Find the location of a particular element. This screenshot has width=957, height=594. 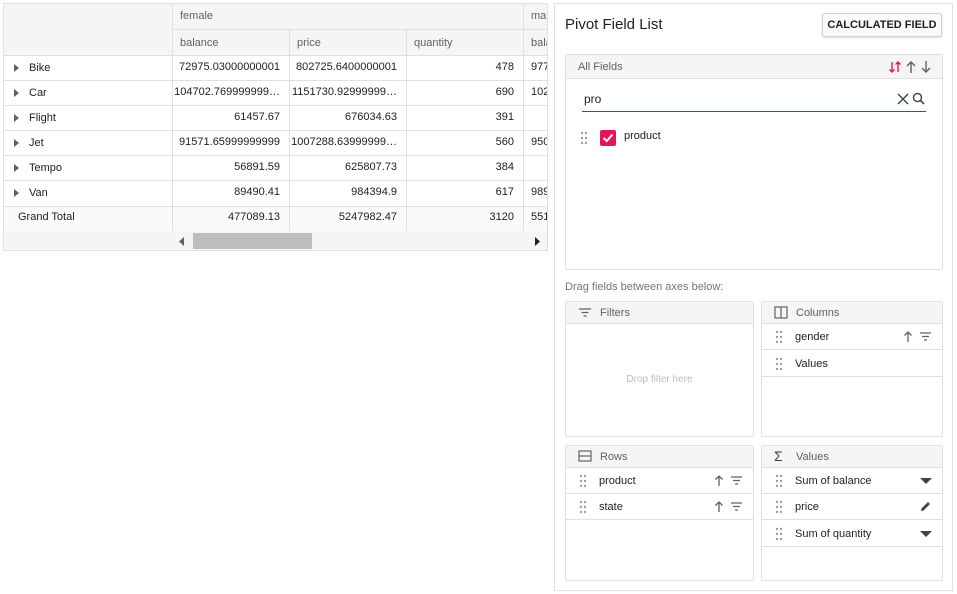

row-header-car: Car is located at coordinates (88, 93).